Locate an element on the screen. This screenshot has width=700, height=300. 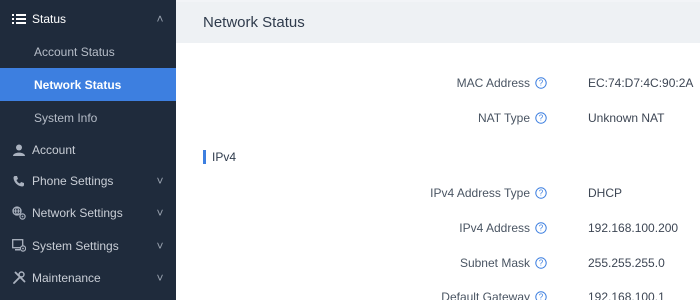
sidebar-item-label: Phone Settings is located at coordinates (73, 180).